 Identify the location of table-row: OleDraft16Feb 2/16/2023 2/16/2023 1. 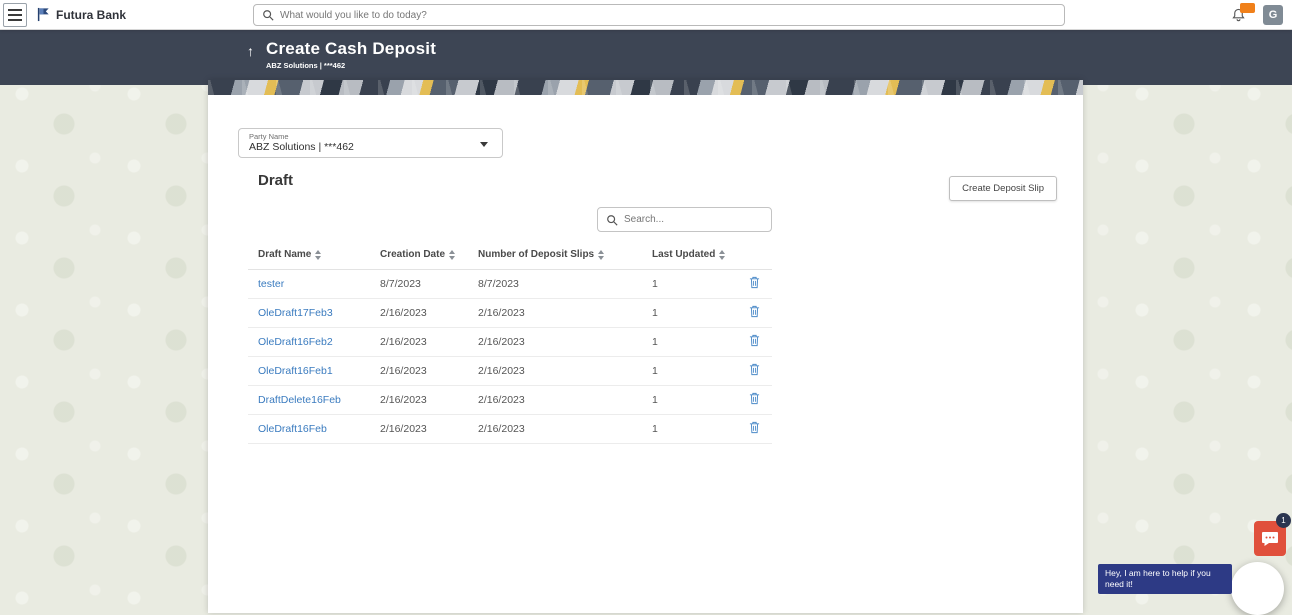
(510, 429).